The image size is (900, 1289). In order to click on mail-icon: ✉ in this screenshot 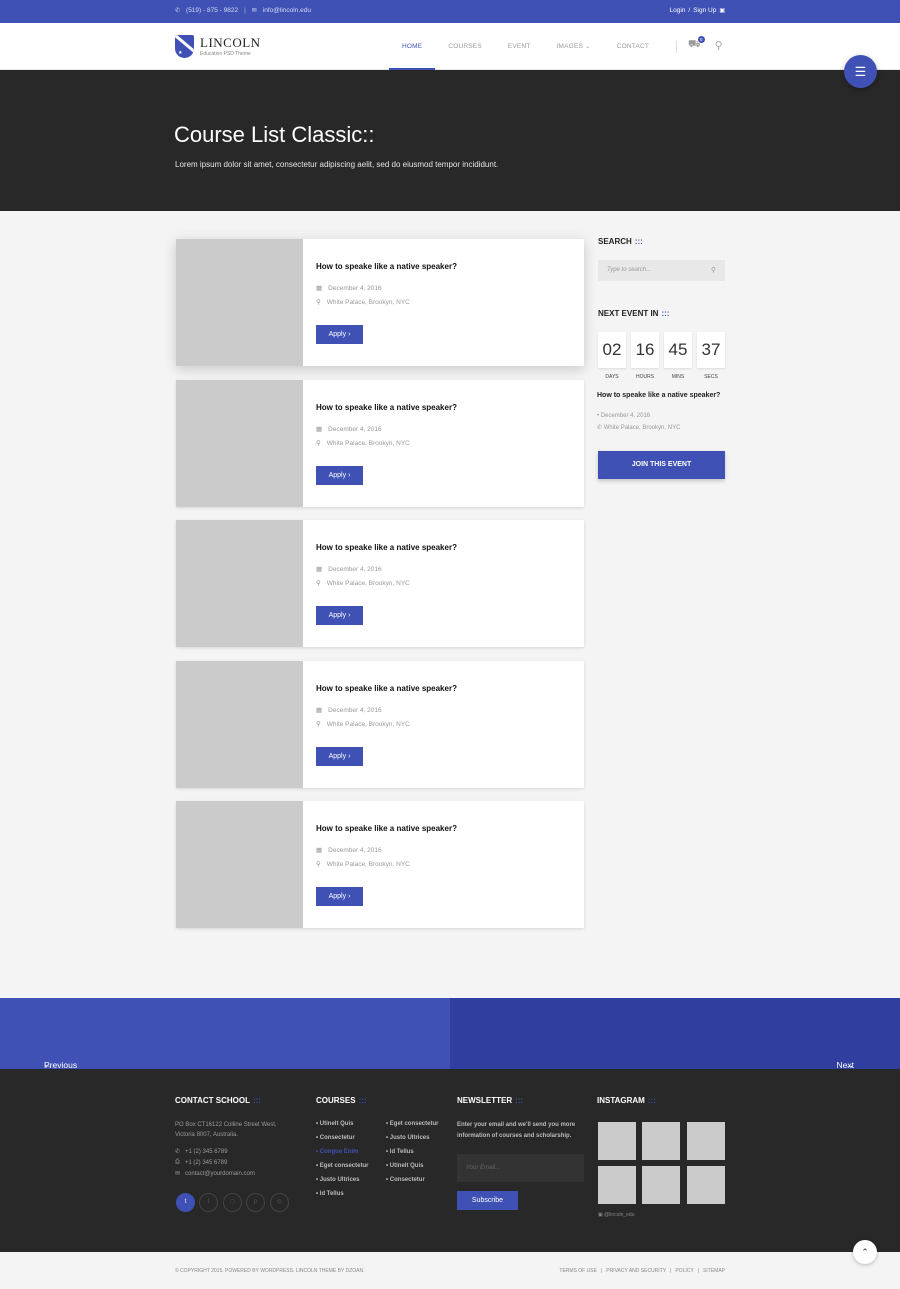, I will do `click(178, 1174)`.